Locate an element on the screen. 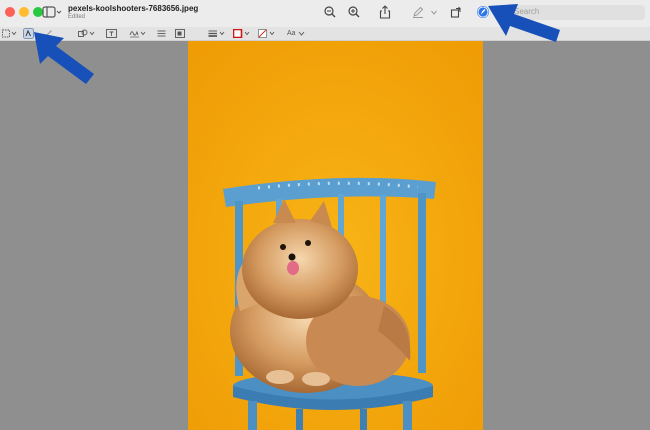 The height and width of the screenshot is (430, 650). text-style-label: Aa is located at coordinates (291, 33).